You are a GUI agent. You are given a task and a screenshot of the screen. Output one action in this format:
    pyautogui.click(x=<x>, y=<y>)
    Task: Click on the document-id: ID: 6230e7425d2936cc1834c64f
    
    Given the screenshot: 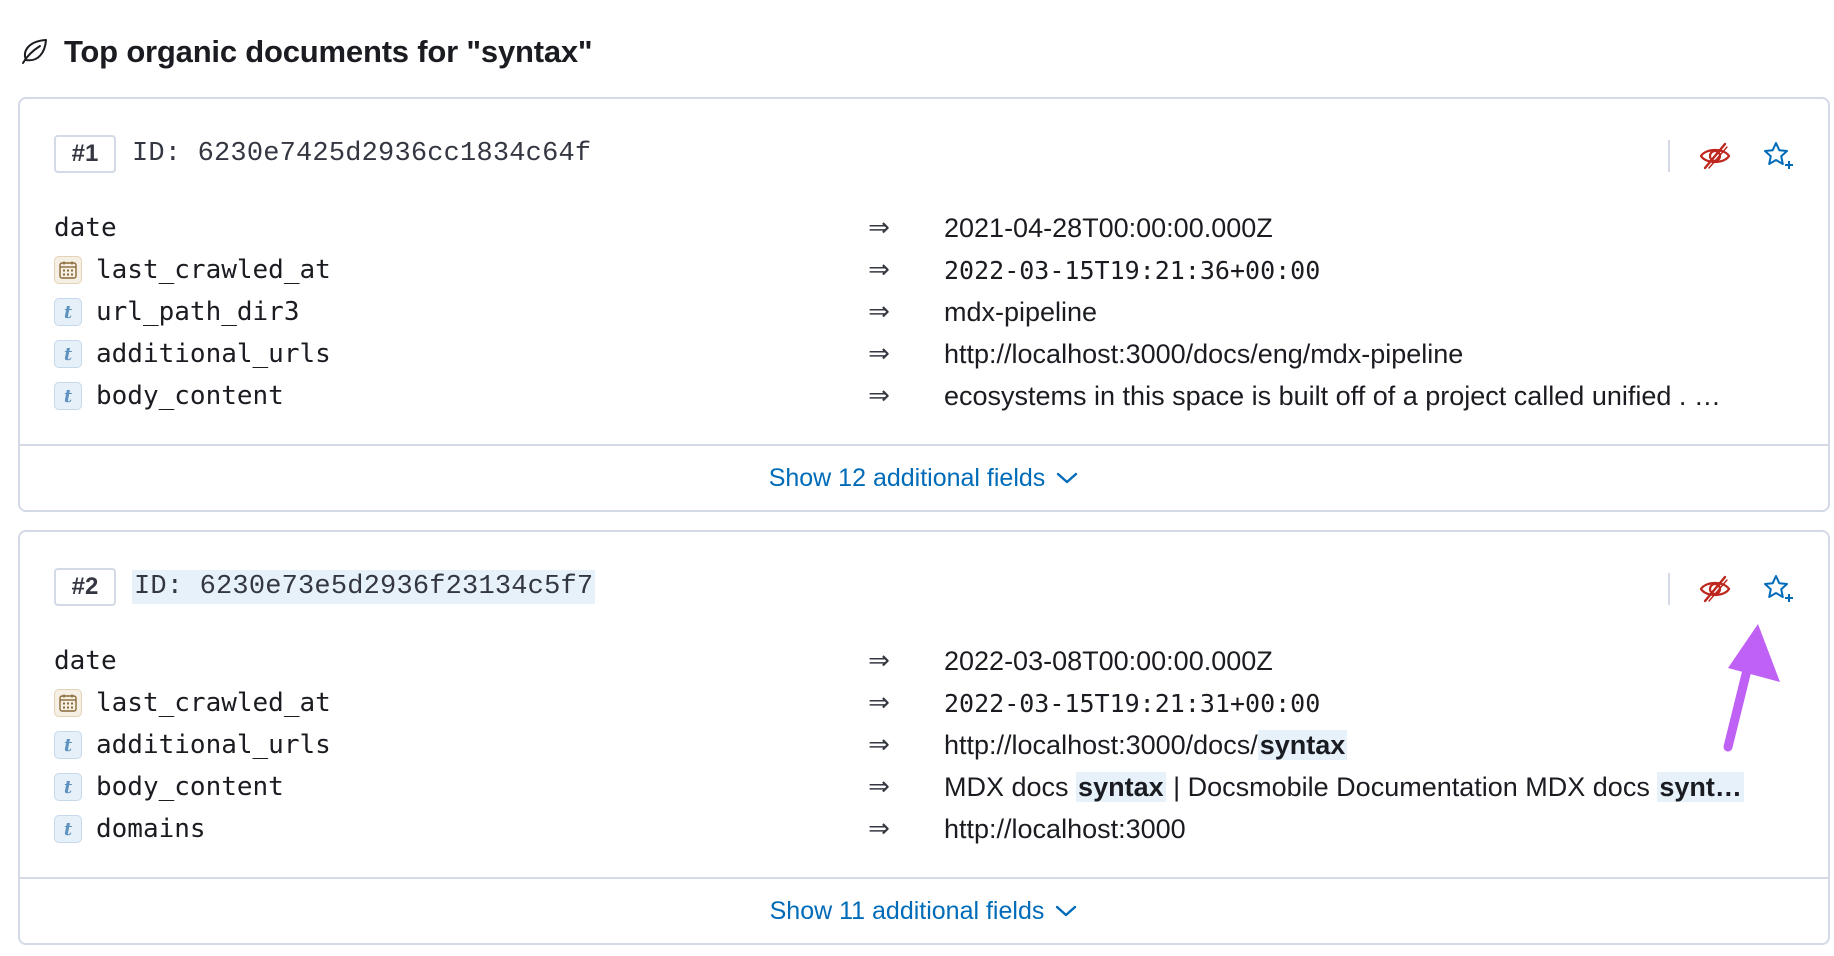 What is the action you would take?
    pyautogui.click(x=362, y=154)
    